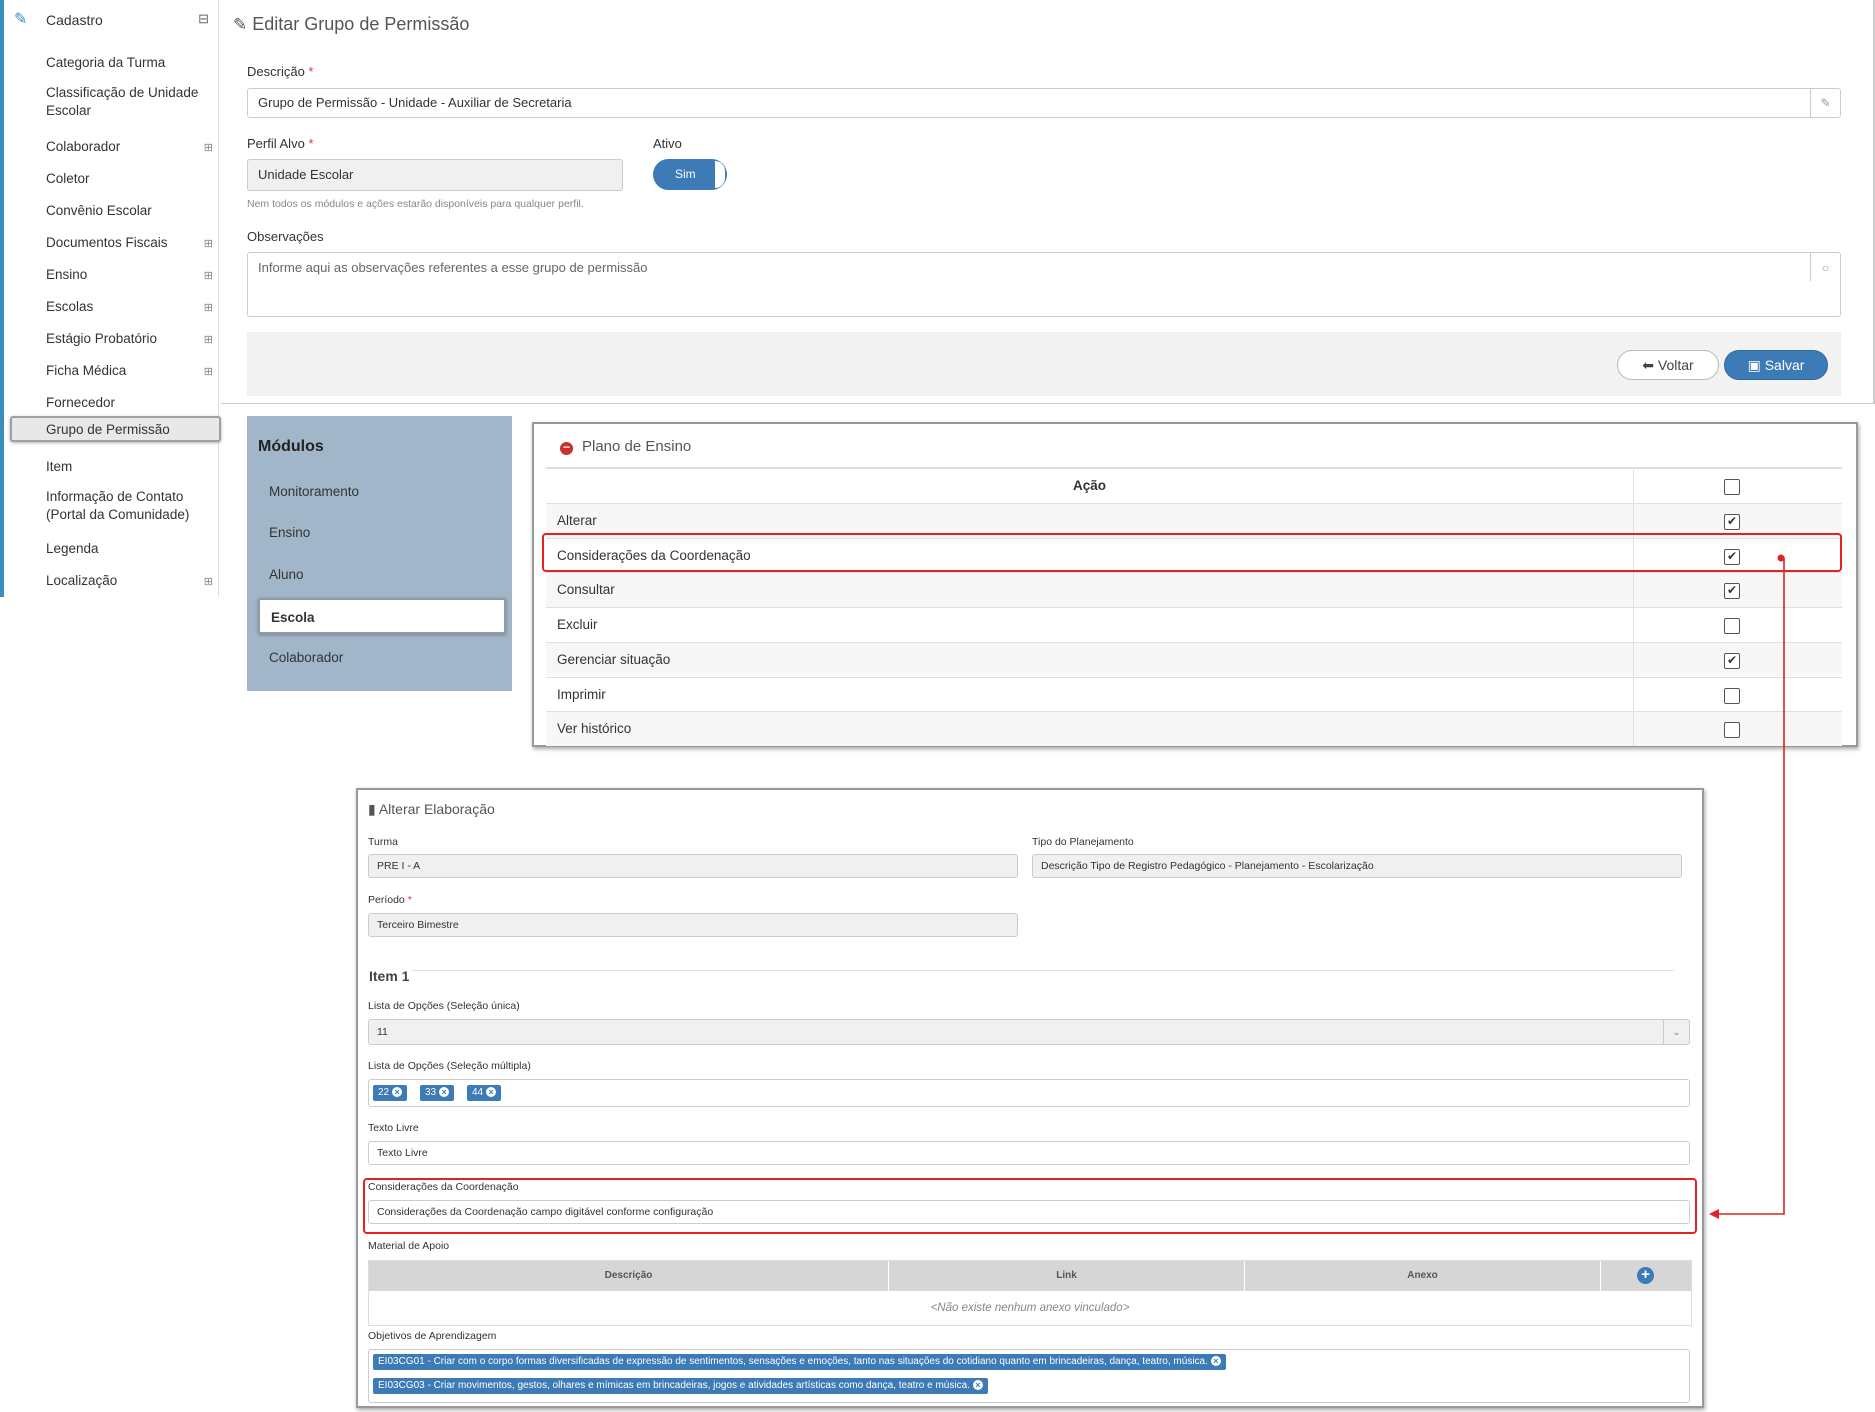 This screenshot has width=1875, height=1412. What do you see at coordinates (1021, 970) in the screenshot?
I see `item-divider` at bounding box center [1021, 970].